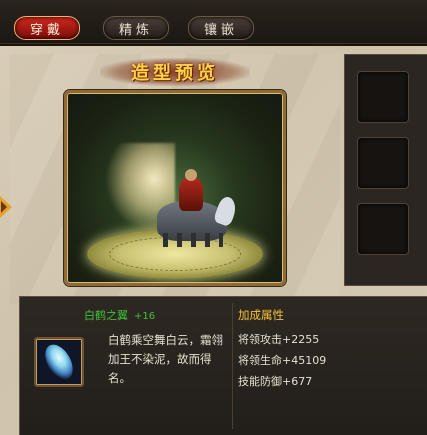 The image size is (427, 435). Describe the element at coordinates (47, 28) in the screenshot. I see `tab-wear: 穿戴` at that location.